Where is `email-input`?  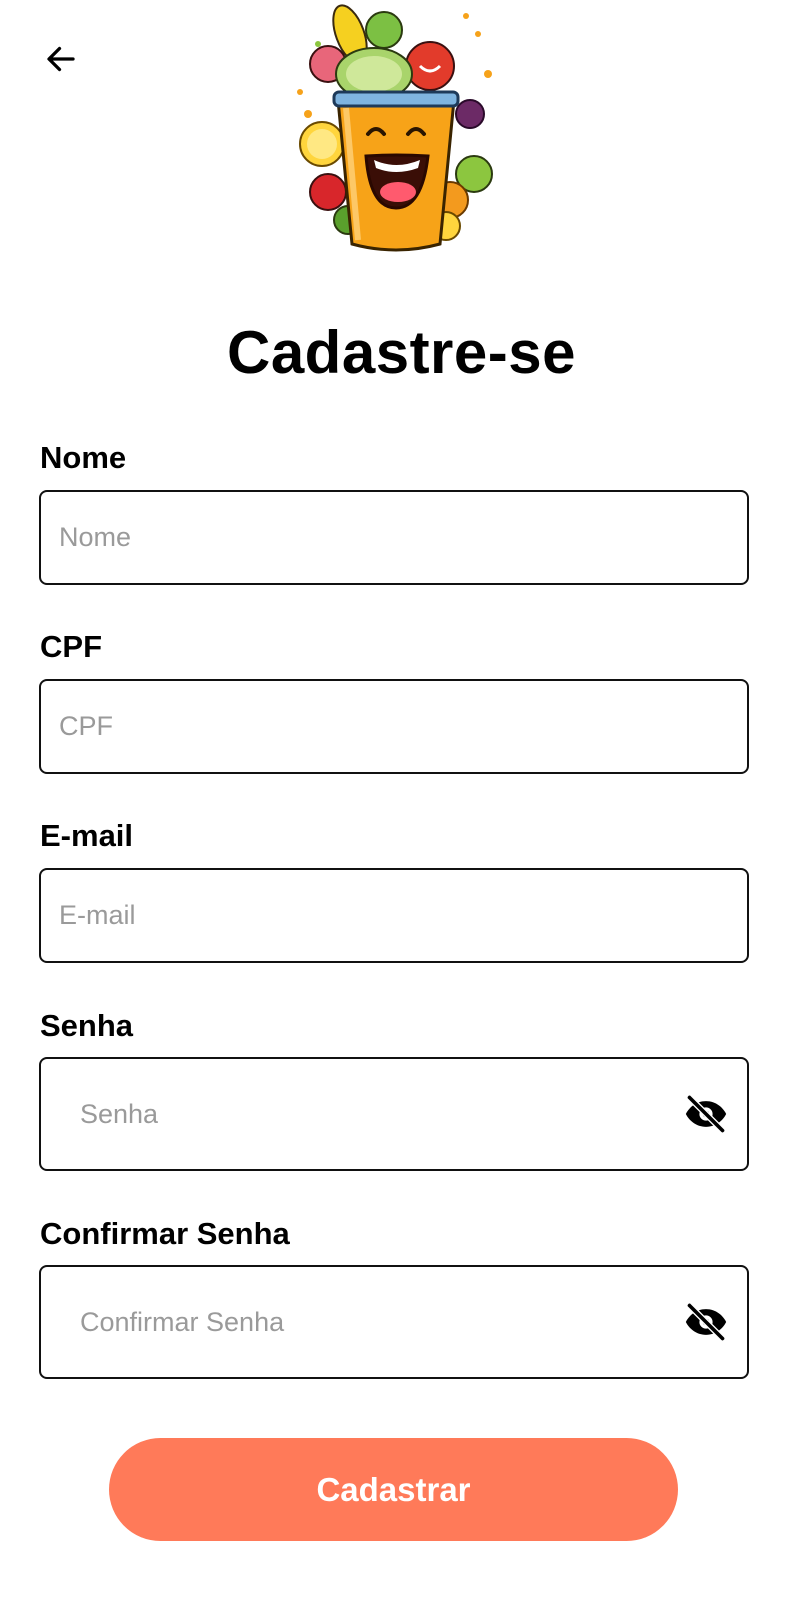
email-input is located at coordinates (403, 915).